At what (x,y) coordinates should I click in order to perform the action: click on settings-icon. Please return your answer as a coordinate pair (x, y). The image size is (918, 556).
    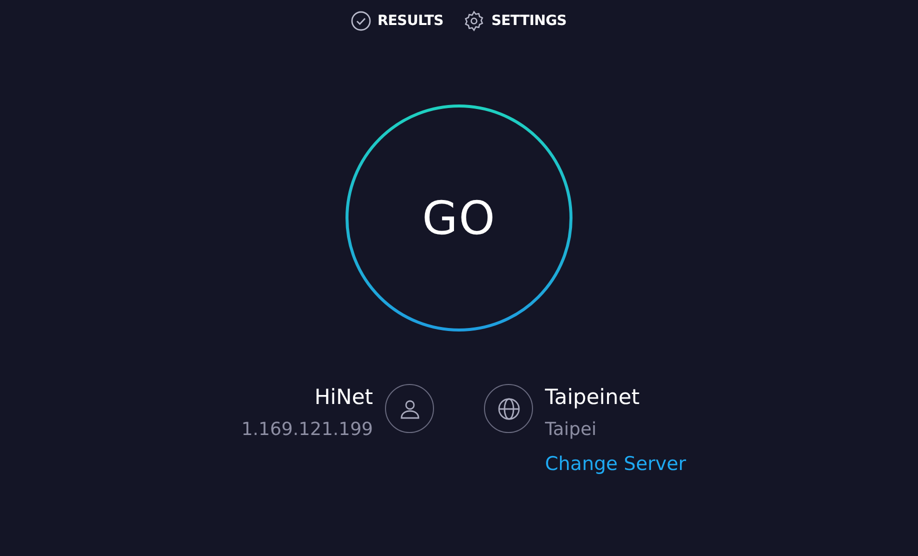
    Looking at the image, I should click on (474, 21).